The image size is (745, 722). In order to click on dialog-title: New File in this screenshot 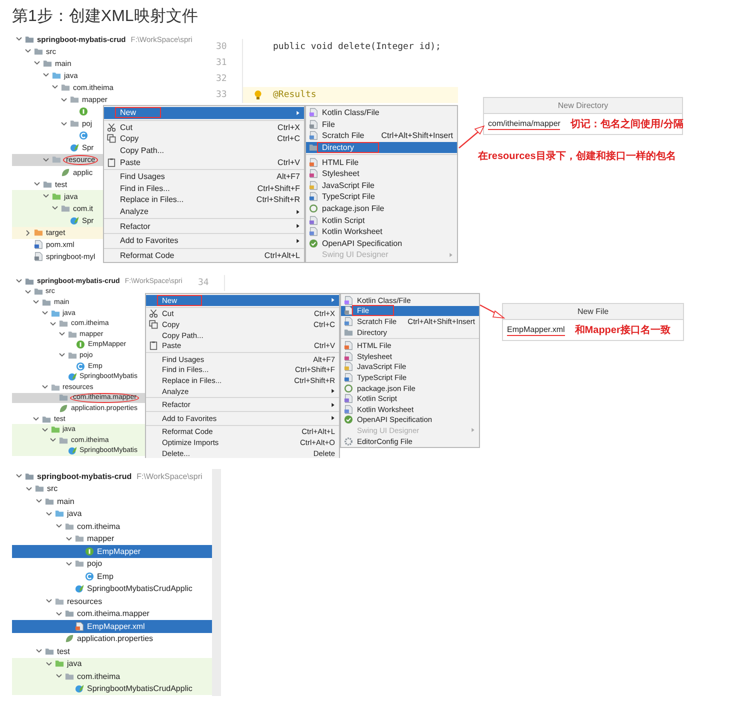, I will do `click(593, 312)`.